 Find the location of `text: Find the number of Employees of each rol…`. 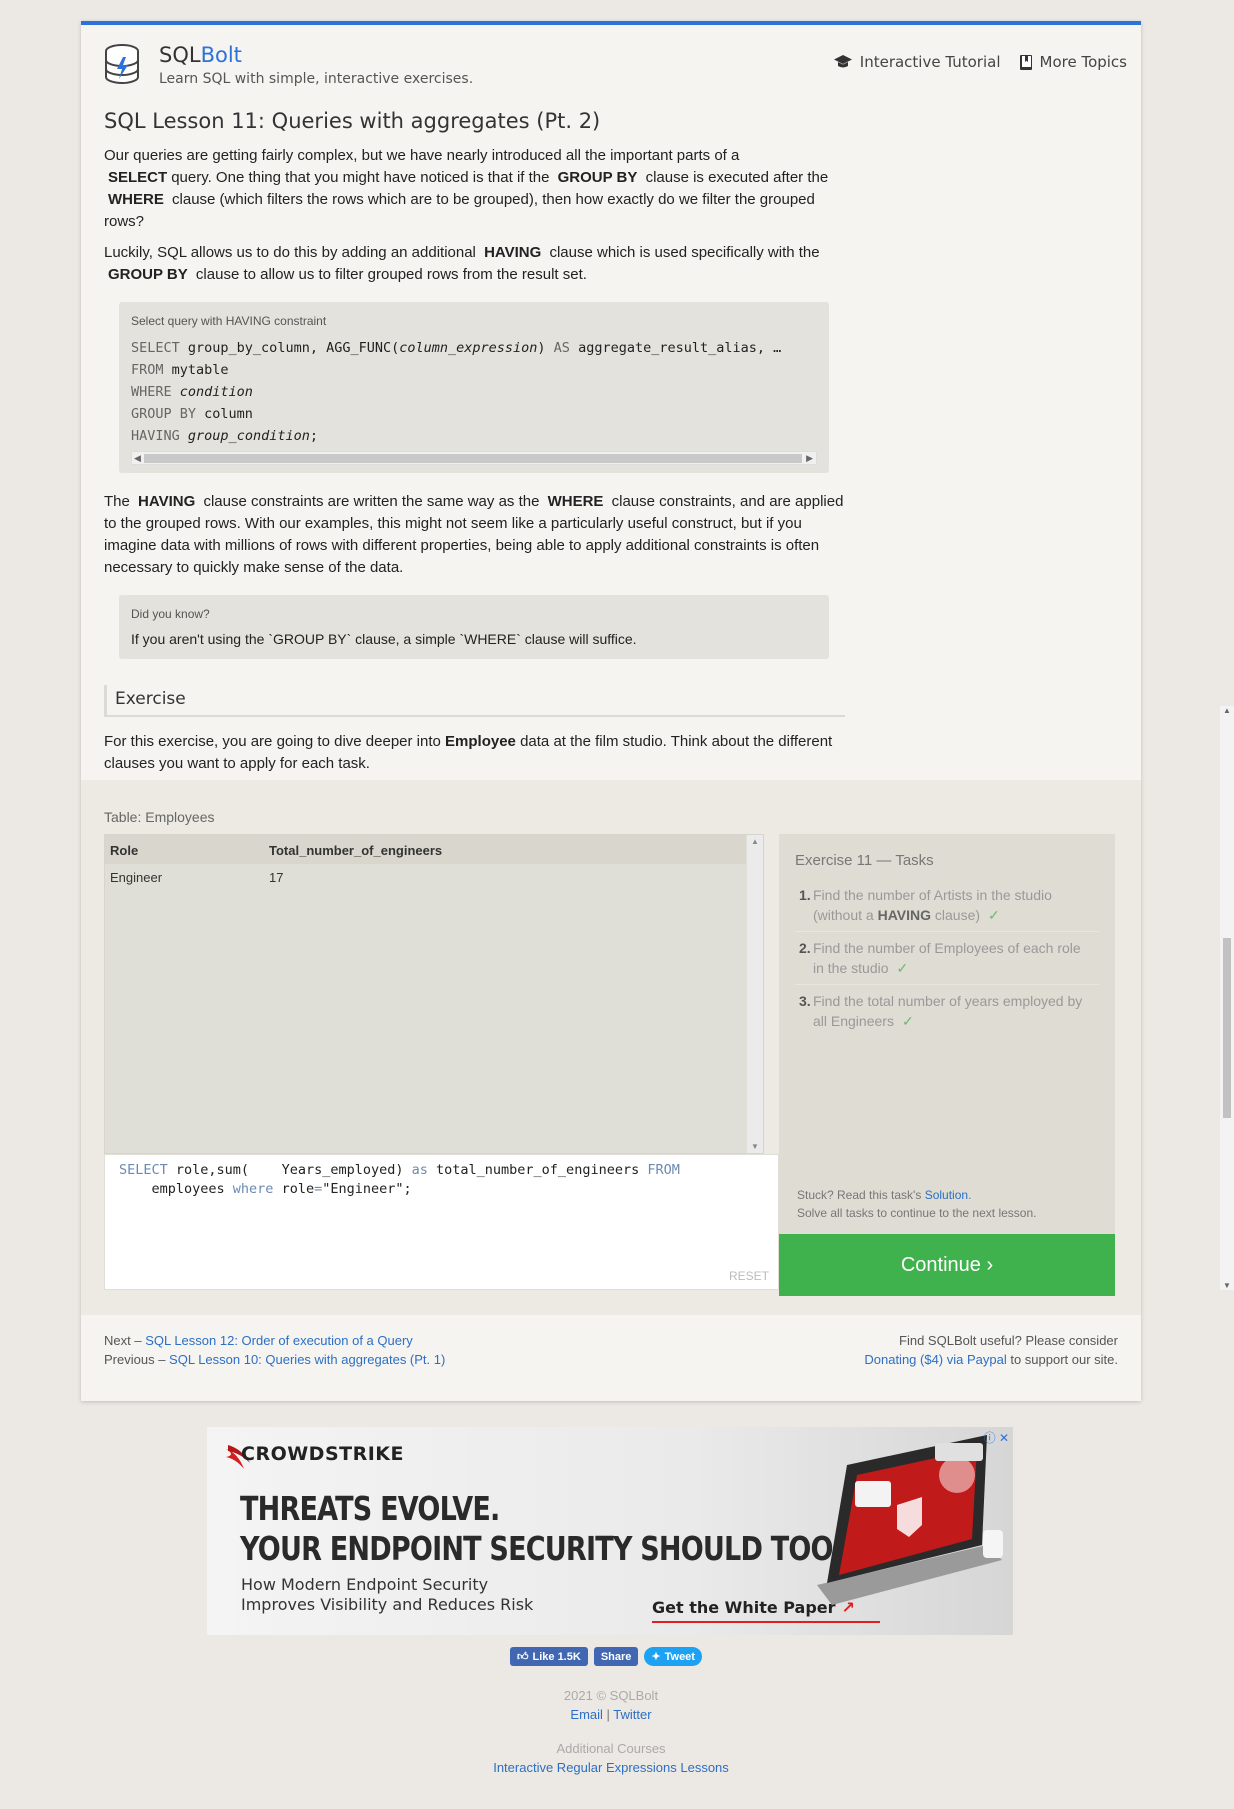

text: Find the number of Employees of each rol… is located at coordinates (947, 958).